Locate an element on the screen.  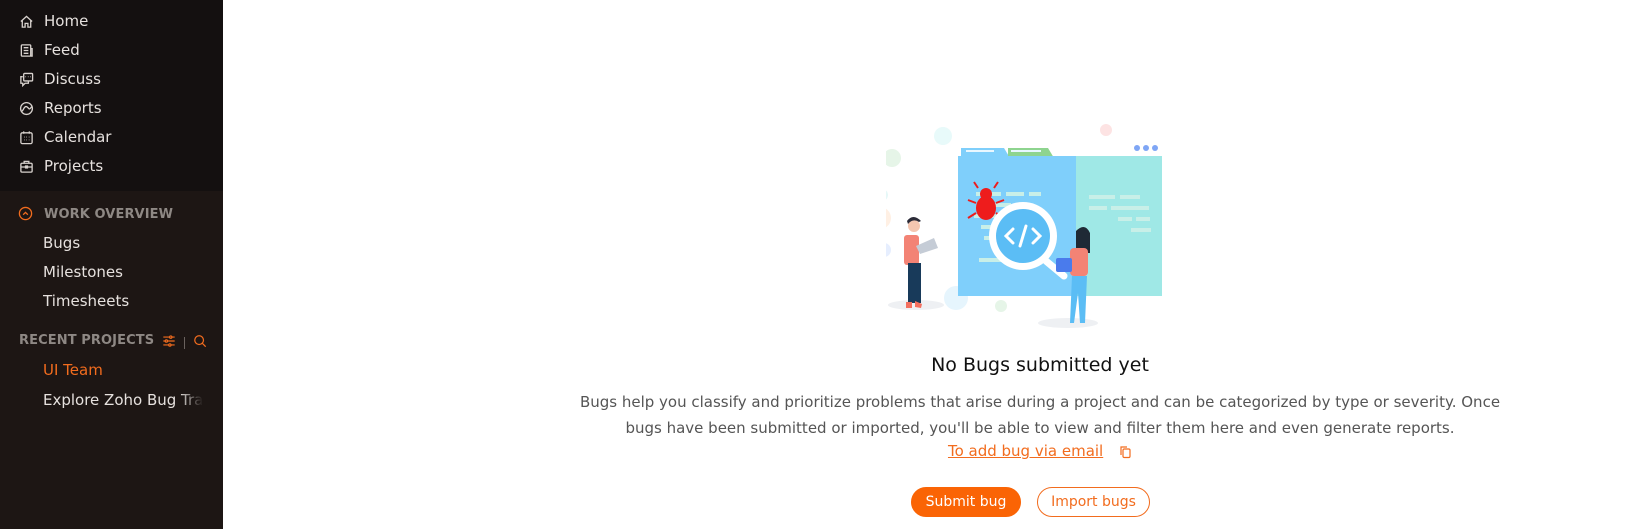
bug-illustration is located at coordinates (1015, 226).